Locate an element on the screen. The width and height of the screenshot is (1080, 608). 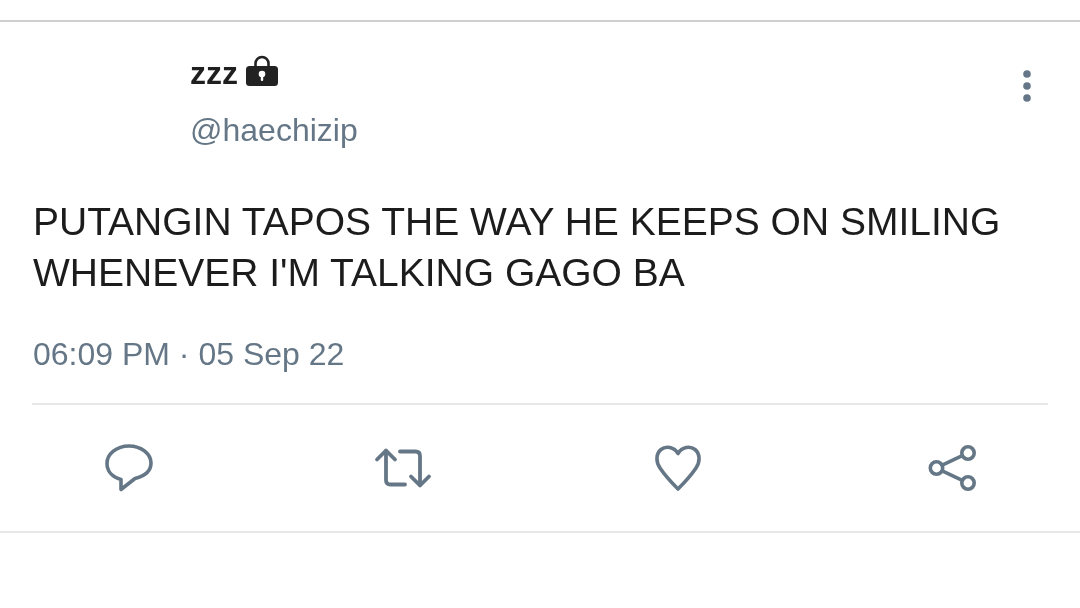
tweet-text: PUTANGIN TAPOS THE WAY HE KEEPS ON SMILING WHENEVER I'M TALKING GAGO BA is located at coordinates (517, 247).